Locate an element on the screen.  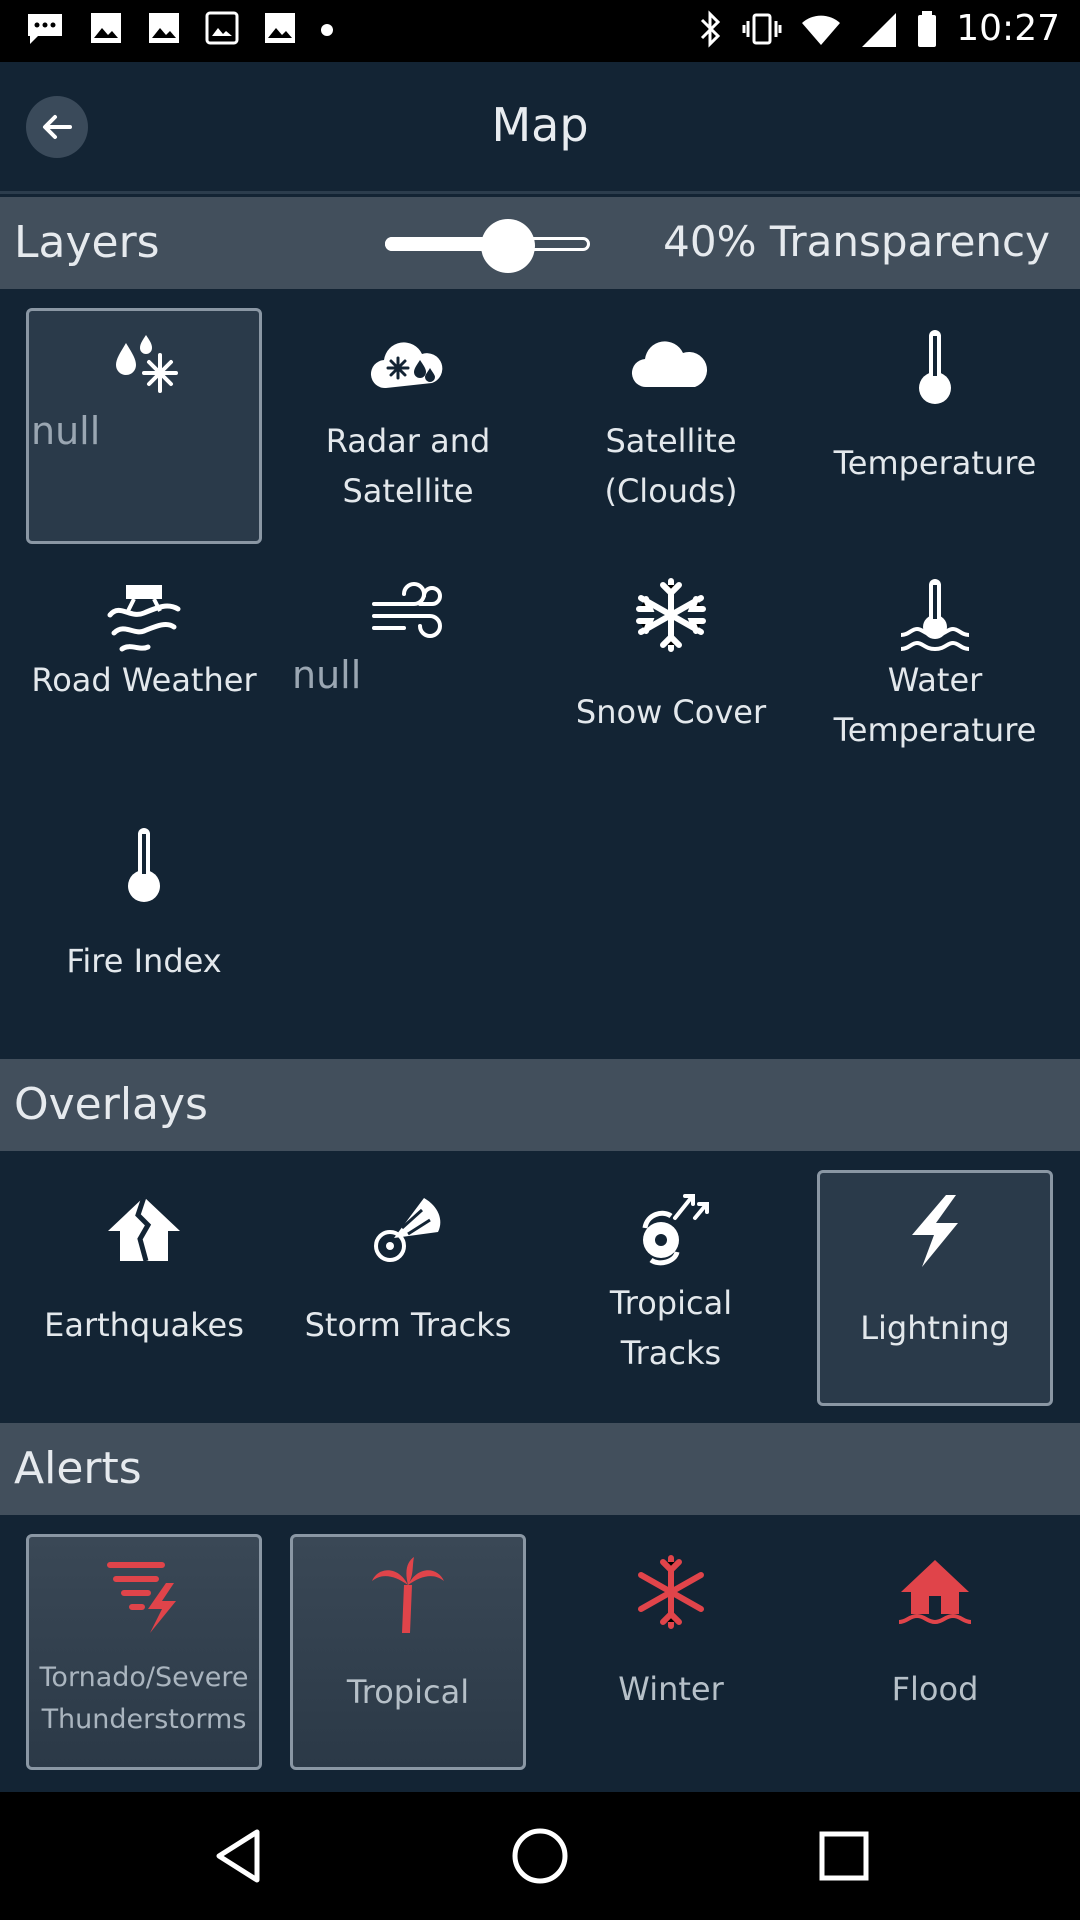
precipitation-snow-icon is located at coordinates (144, 369).